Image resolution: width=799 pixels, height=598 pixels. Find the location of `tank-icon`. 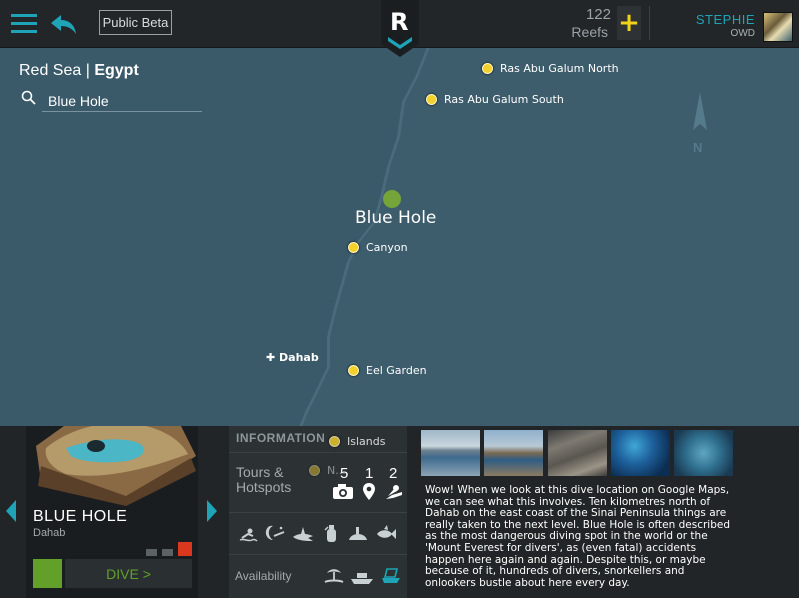

tank-icon is located at coordinates (331, 534).